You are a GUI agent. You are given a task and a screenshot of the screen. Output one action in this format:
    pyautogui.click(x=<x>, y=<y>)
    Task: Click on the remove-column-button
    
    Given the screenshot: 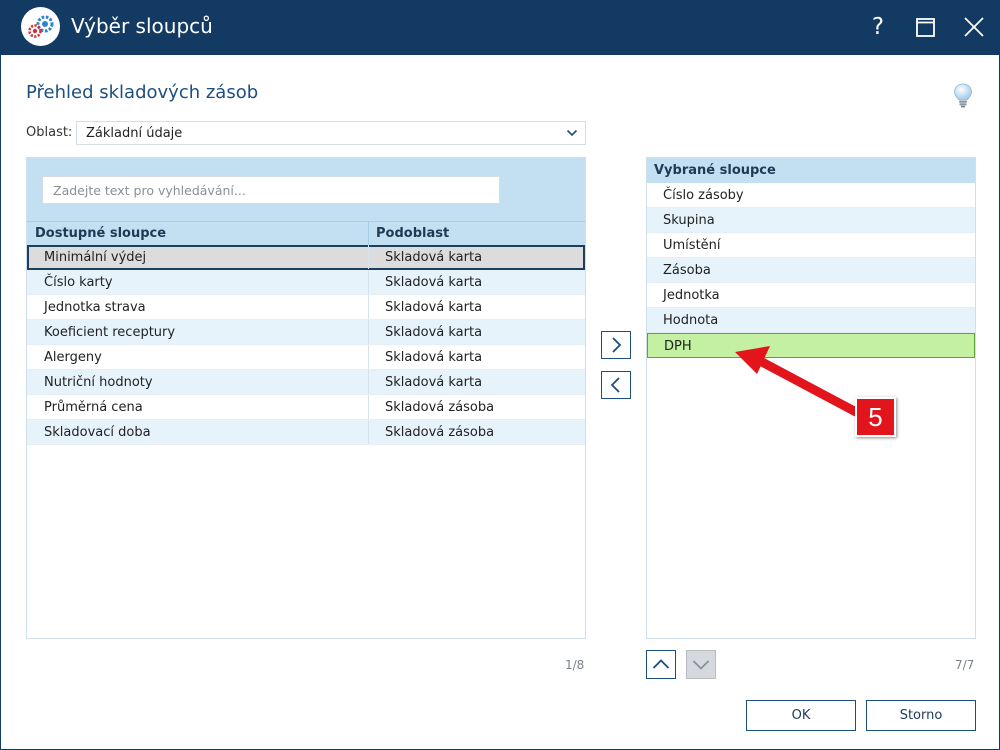 What is the action you would take?
    pyautogui.click(x=616, y=385)
    